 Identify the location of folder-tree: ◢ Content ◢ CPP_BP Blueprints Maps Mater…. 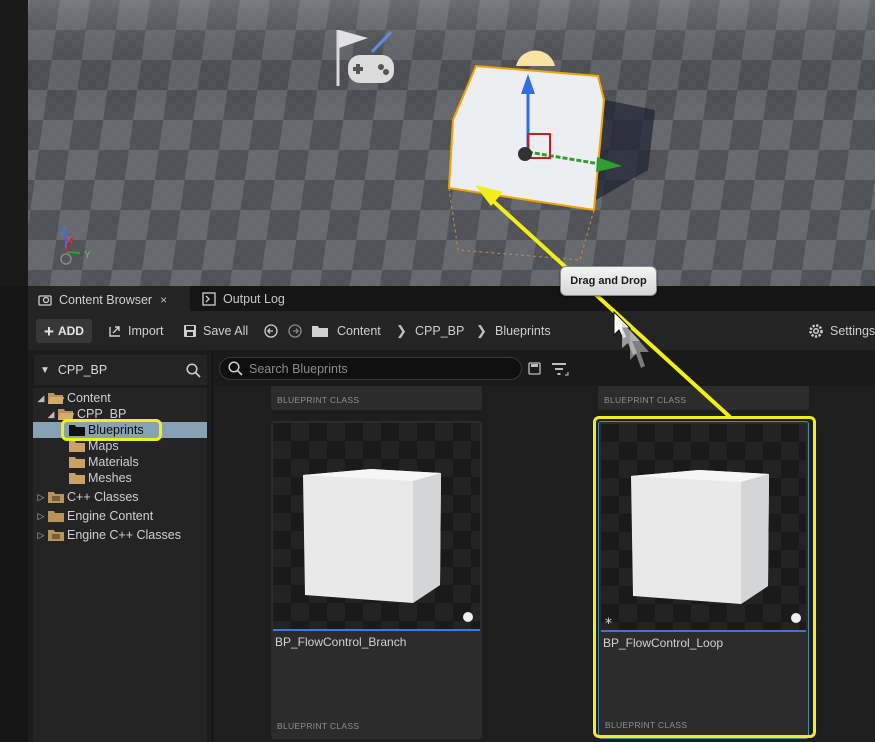
(120, 565).